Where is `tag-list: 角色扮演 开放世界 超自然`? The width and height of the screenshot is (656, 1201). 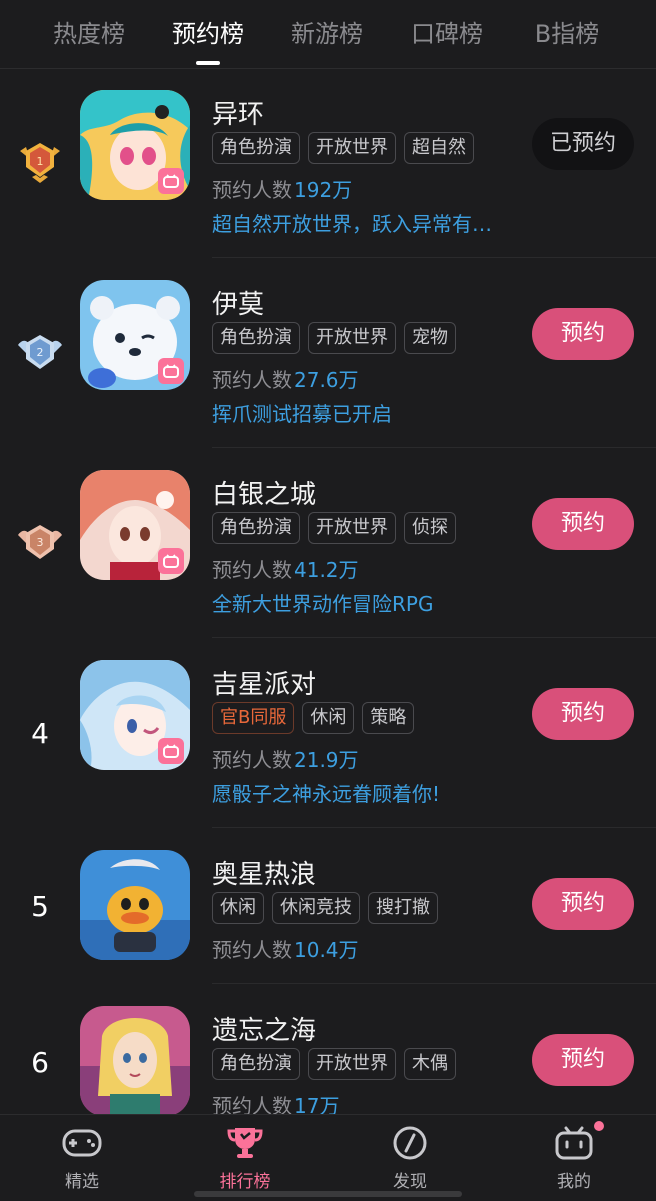 tag-list: 角色扮演 开放世界 超自然 is located at coordinates (343, 148).